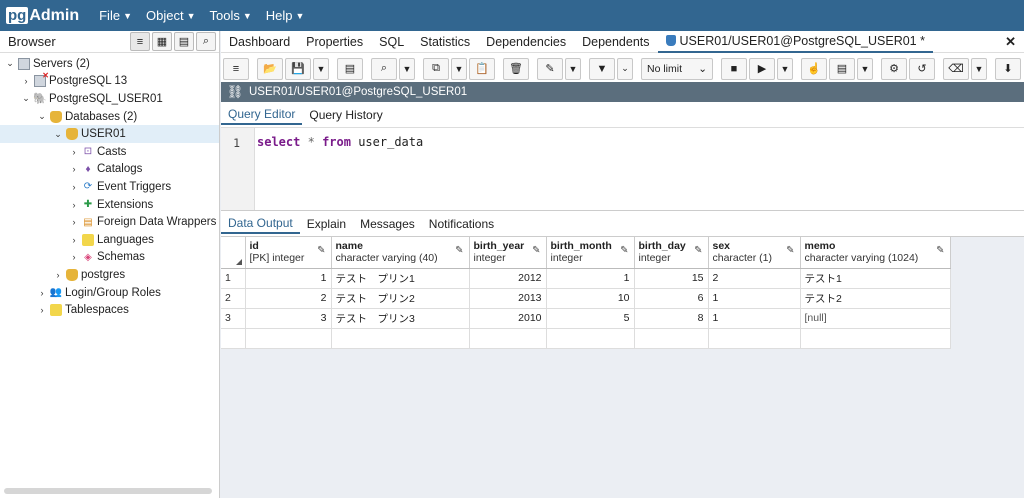 The image size is (1024, 498). Describe the element at coordinates (814, 68) in the screenshot. I see `explain-button: ☝` at that location.